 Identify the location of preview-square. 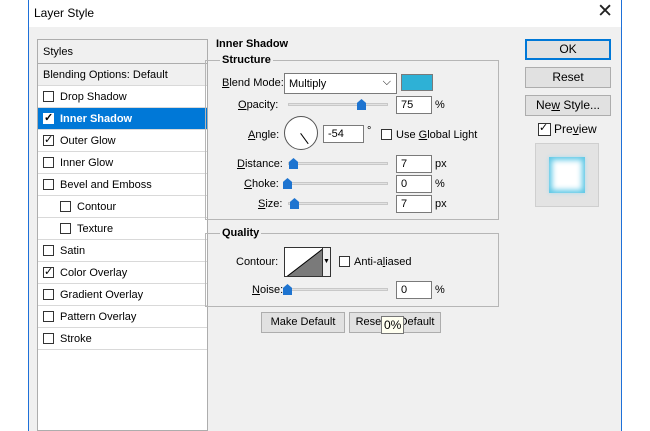
(567, 175).